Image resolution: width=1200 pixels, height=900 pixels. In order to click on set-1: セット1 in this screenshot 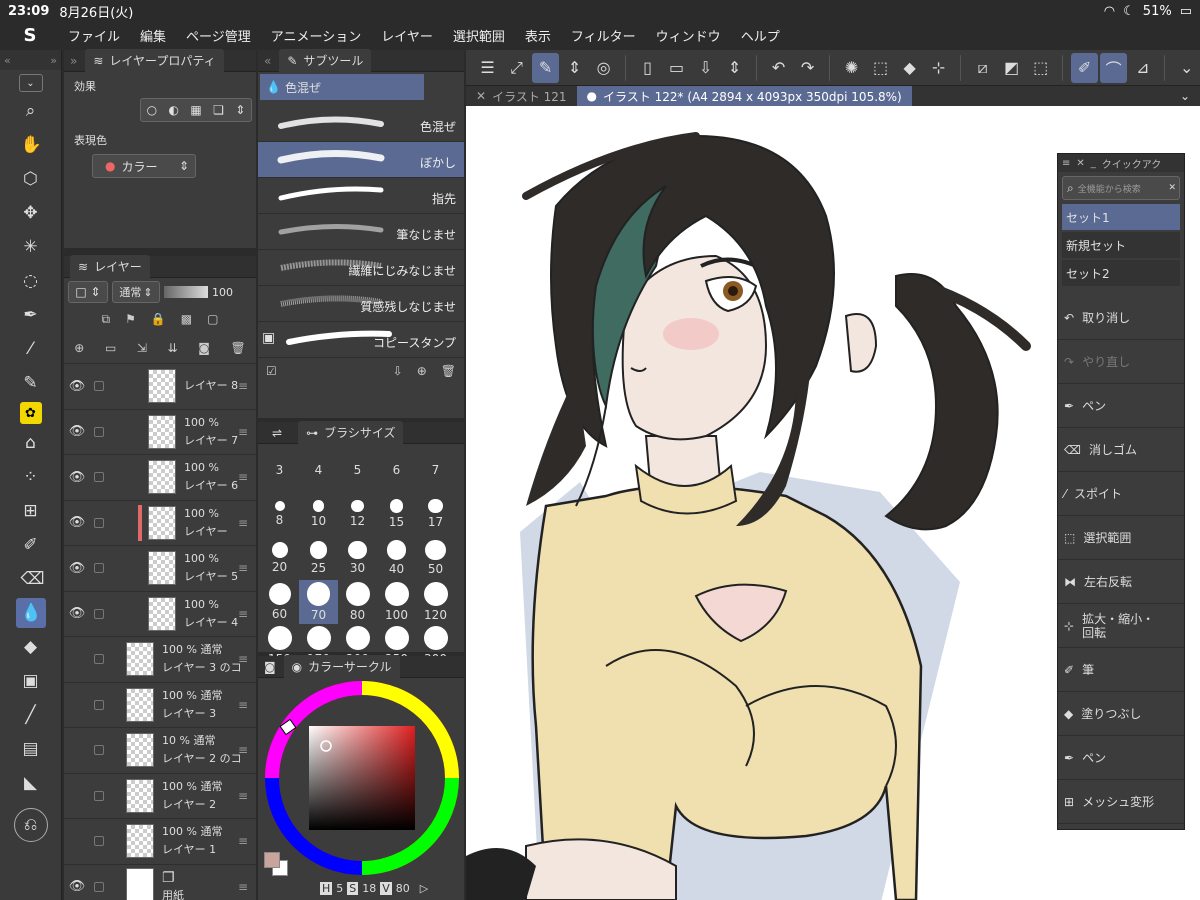, I will do `click(1121, 217)`.